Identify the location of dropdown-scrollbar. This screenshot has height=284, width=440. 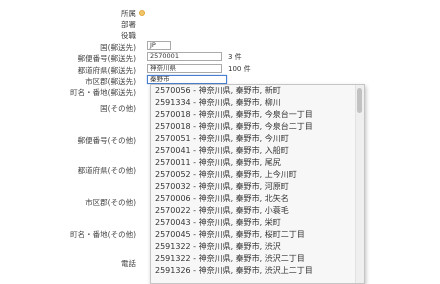
(359, 184).